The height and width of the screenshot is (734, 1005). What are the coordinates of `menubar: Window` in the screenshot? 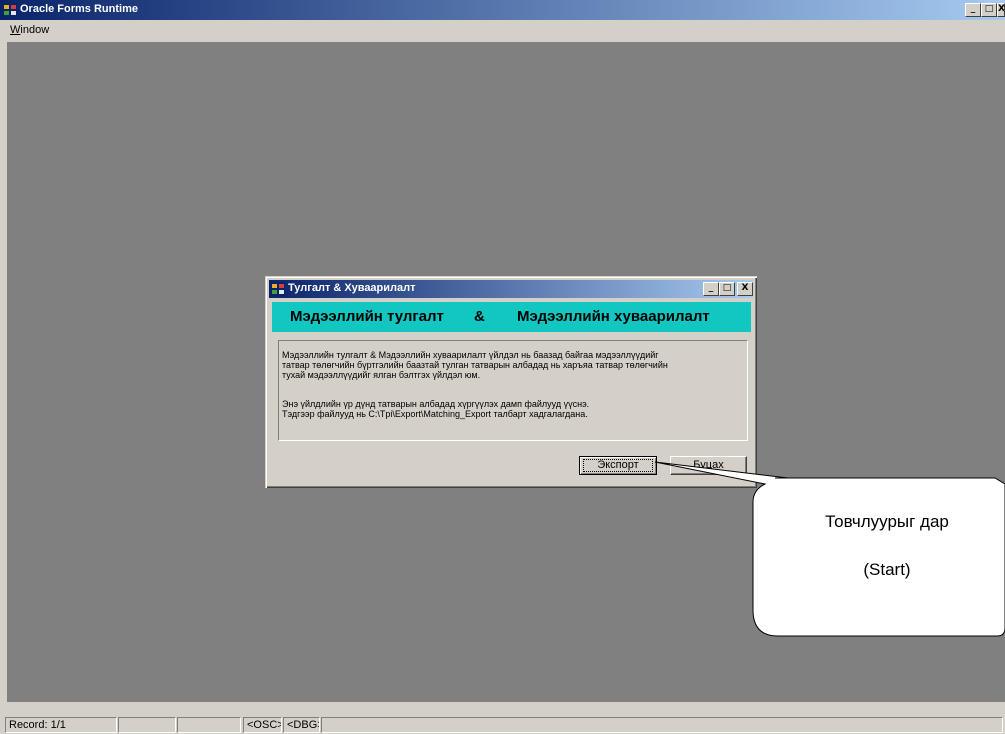 It's located at (502, 31).